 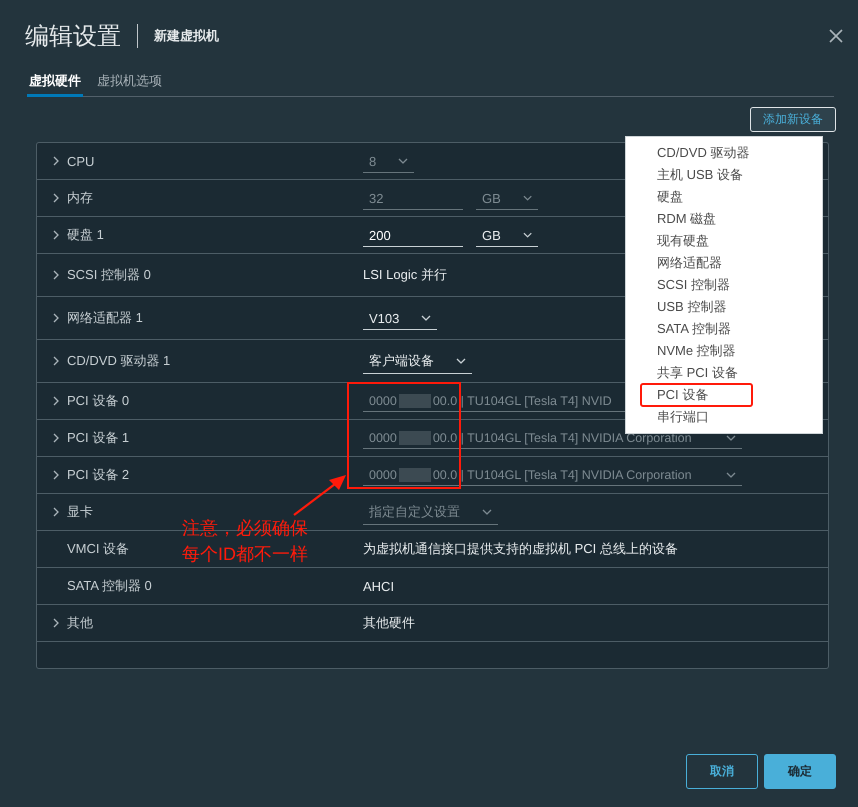 I want to click on menu-item: 硬盘, so click(x=724, y=197).